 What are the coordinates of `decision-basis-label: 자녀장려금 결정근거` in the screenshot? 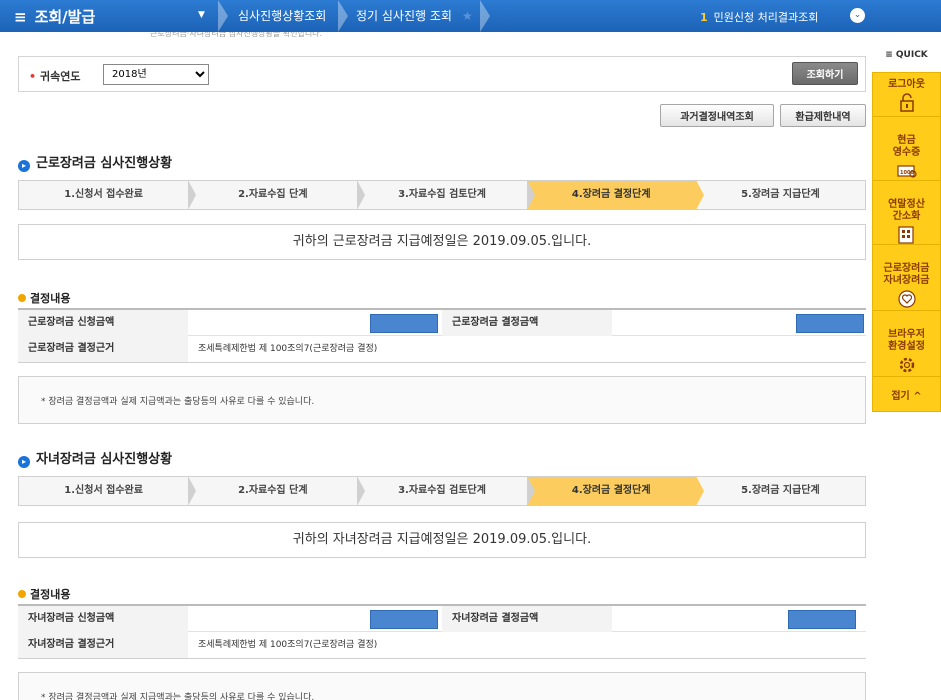 It's located at (103, 645).